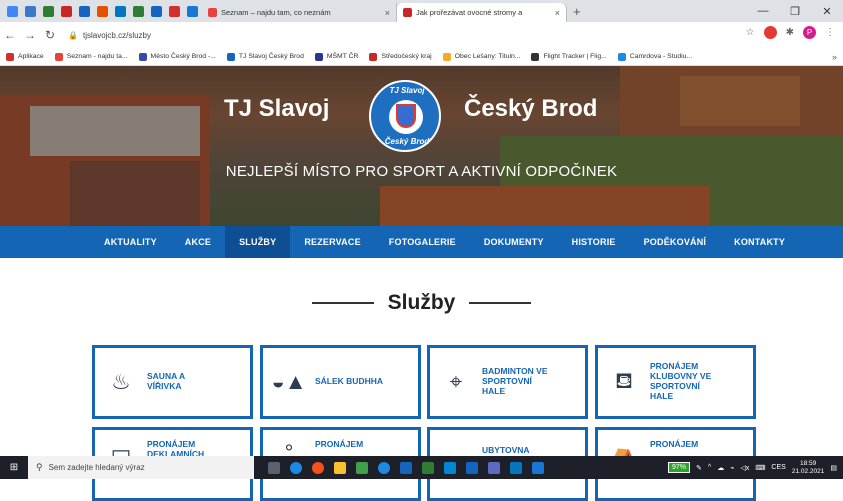 Image resolution: width=843 pixels, height=501 pixels. What do you see at coordinates (514, 242) in the screenshot?
I see `nav-item-5: DOKUMENTY` at bounding box center [514, 242].